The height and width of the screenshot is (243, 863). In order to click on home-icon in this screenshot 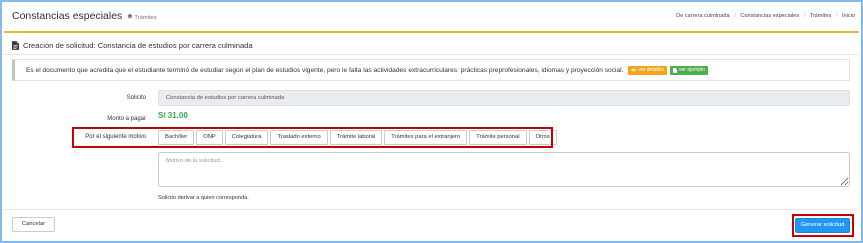, I will do `click(130, 16)`.